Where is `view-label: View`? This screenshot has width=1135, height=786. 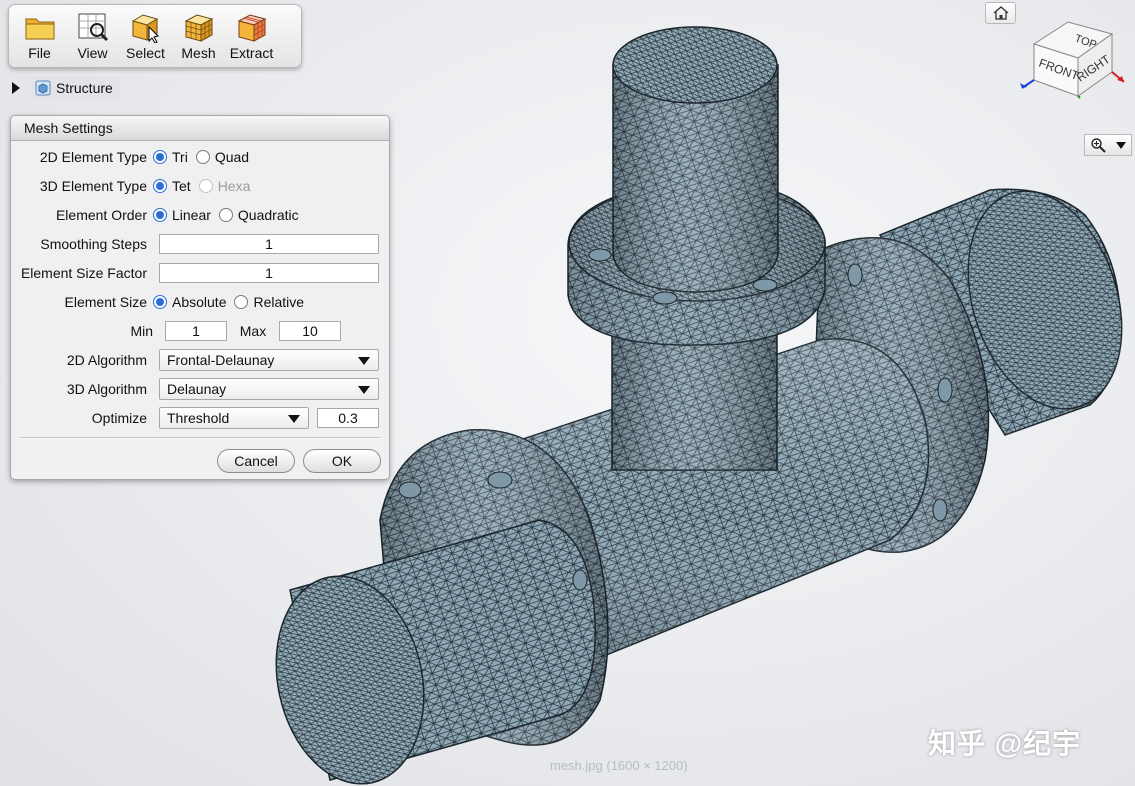
view-label: View is located at coordinates (92, 53).